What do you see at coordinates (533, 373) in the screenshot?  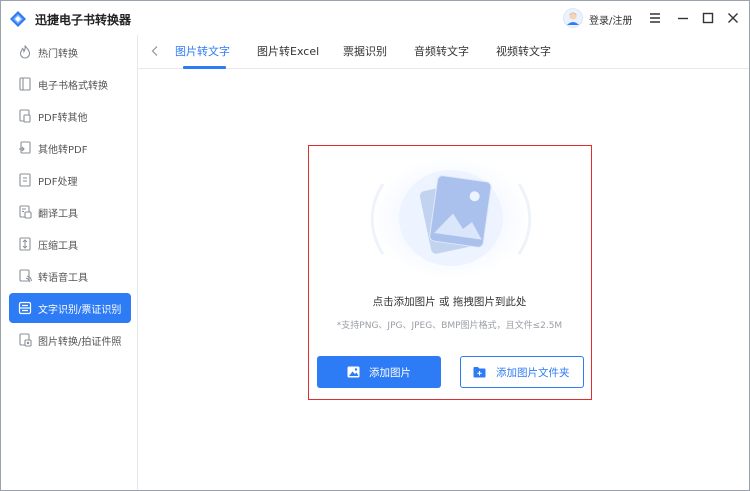 I see `add-image-folder-label: 添加图片文件夹` at bounding box center [533, 373].